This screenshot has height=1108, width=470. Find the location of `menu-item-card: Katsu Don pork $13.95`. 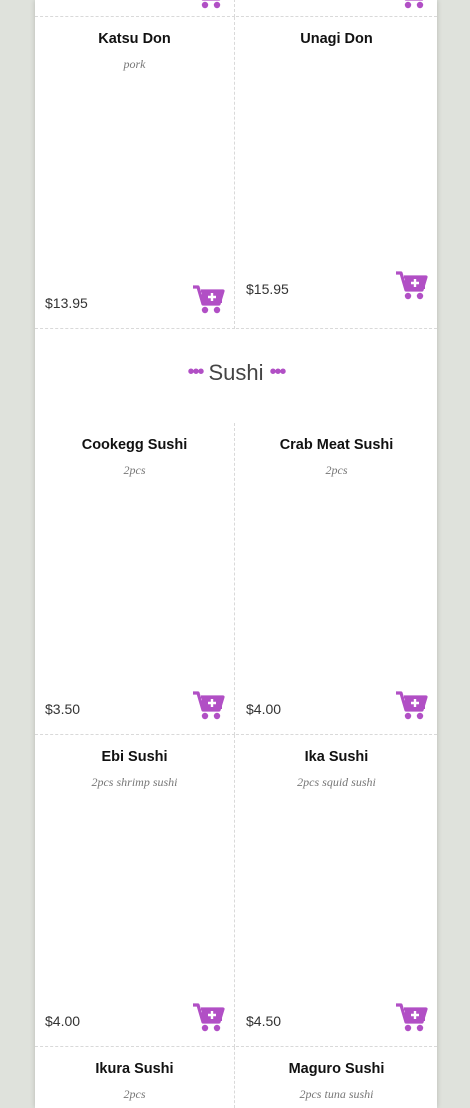

menu-item-card: Katsu Don pork $13.95 is located at coordinates (135, 173).